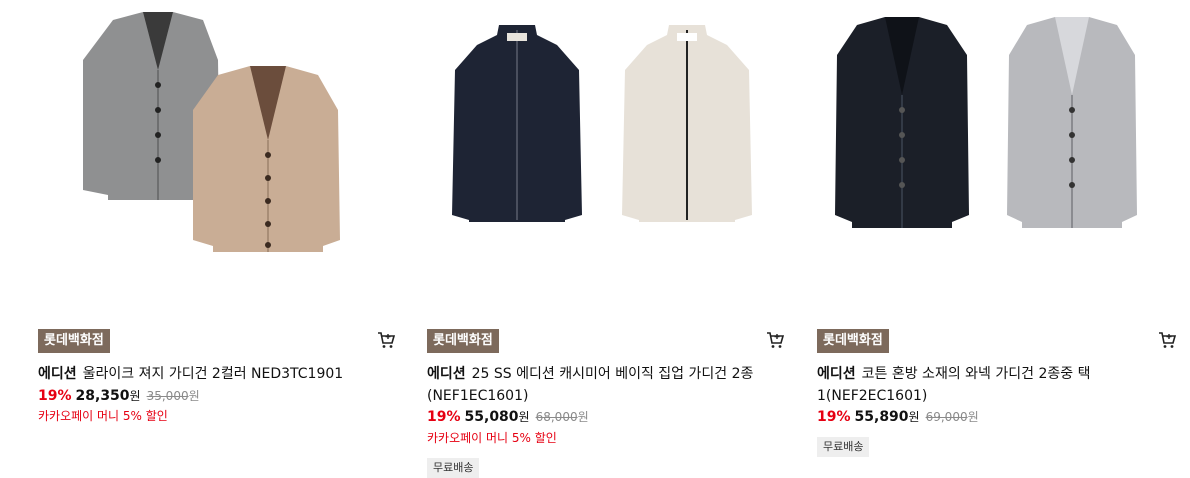 Image resolution: width=1190 pixels, height=478 pixels. What do you see at coordinates (986, 122) in the screenshot?
I see `v-neck-cardigan-image` at bounding box center [986, 122].